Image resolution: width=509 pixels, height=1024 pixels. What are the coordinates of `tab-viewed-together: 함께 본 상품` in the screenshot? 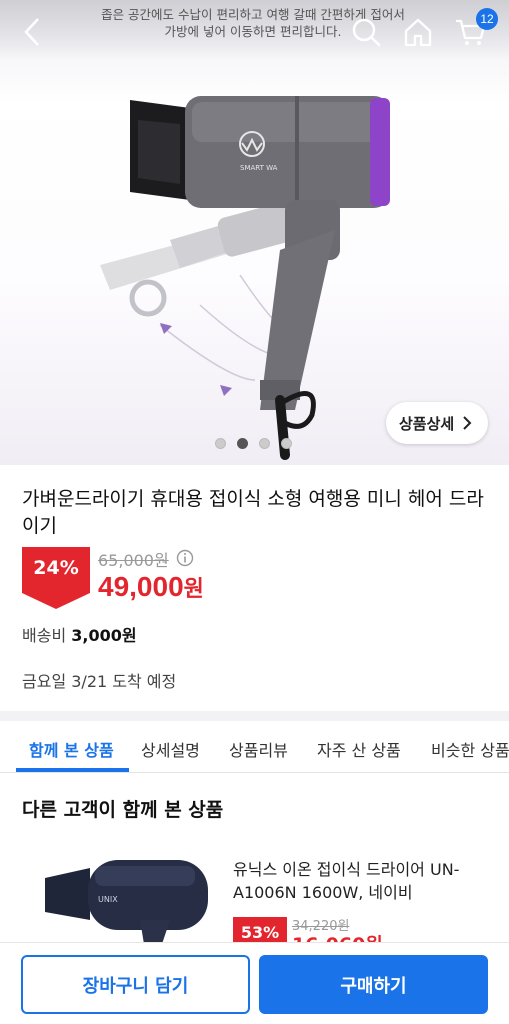 It's located at (71, 749).